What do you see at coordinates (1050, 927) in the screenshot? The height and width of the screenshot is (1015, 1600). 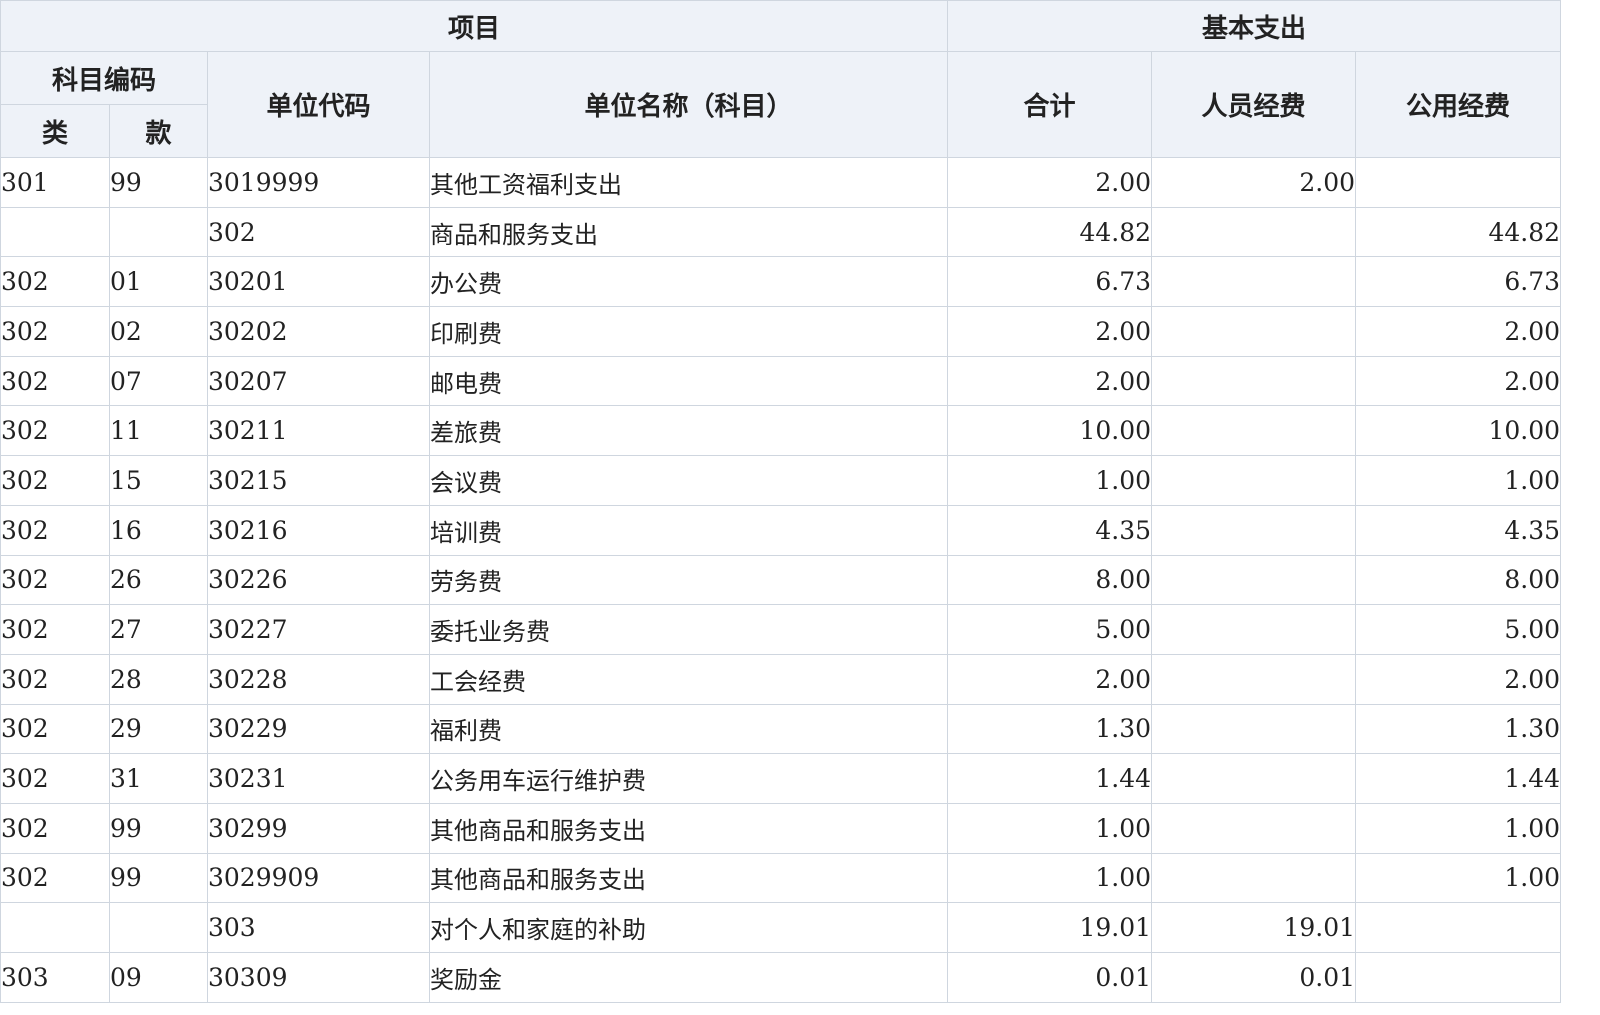 I see `cell-total: 19.01` at bounding box center [1050, 927].